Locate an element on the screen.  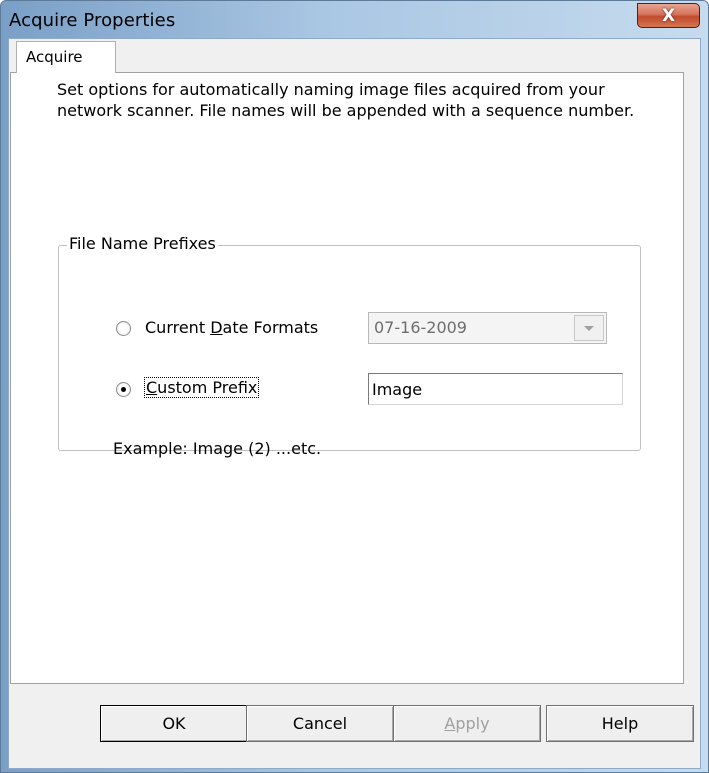
custom-prefix-field is located at coordinates (495, 389).